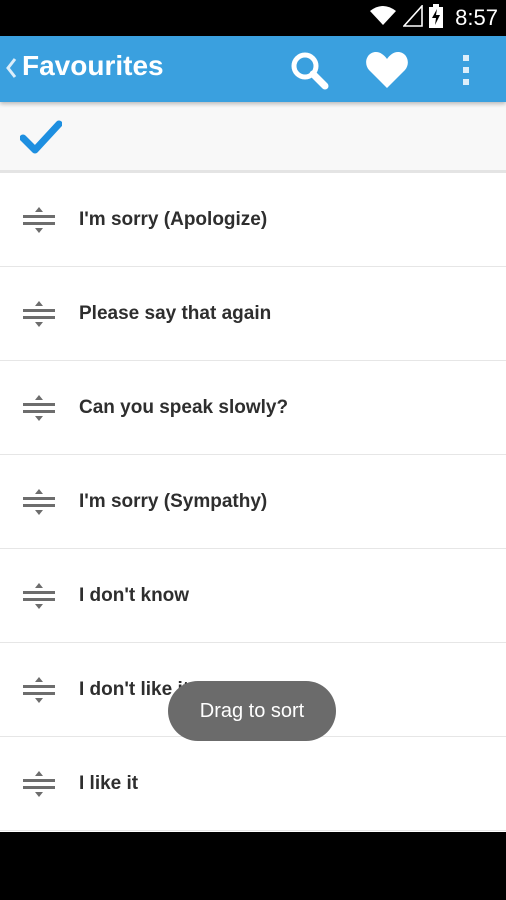 This screenshot has width=506, height=900. Describe the element at coordinates (184, 407) in the screenshot. I see `list-item-label: Can you speak slowly?` at that location.